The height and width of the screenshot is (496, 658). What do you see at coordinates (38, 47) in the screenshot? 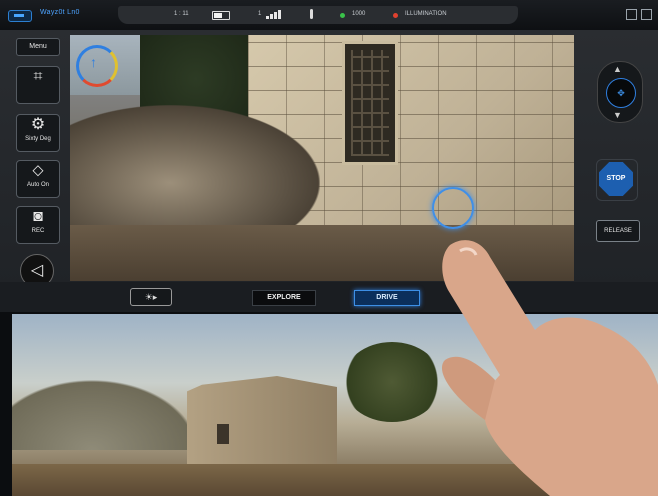
I see `menu-button: Menu` at bounding box center [38, 47].